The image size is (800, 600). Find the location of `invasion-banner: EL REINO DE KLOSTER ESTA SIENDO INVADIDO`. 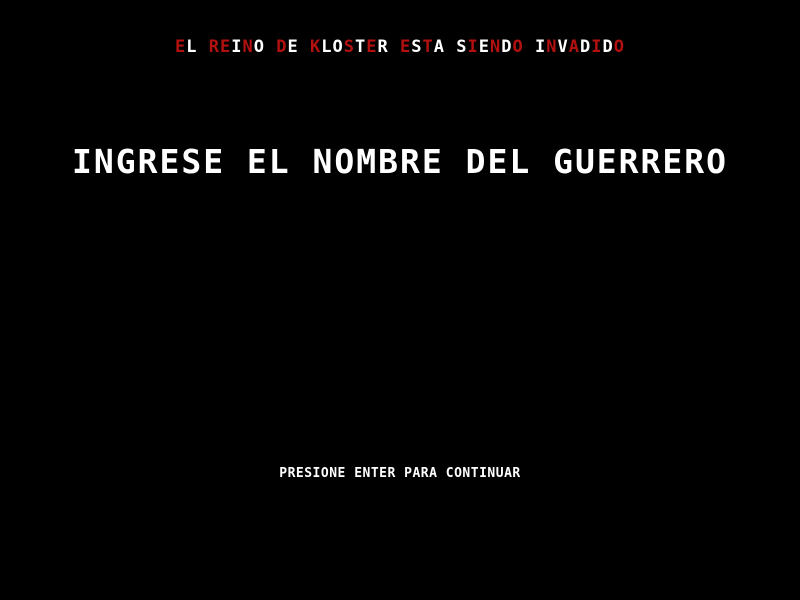

invasion-banner: EL REINO DE KLOSTER ESTA SIENDO INVADIDO is located at coordinates (400, 47).